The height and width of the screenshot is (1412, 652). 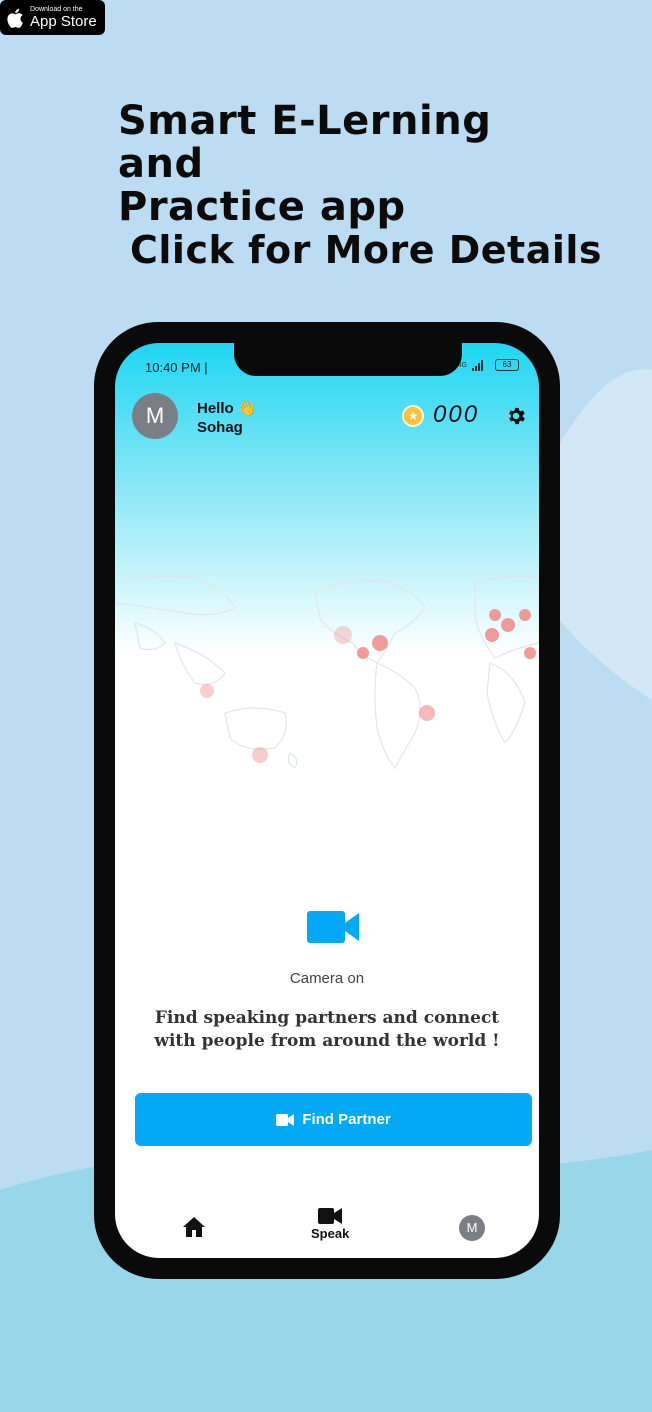 I want to click on badge-store-name: App Store, so click(x=63, y=21).